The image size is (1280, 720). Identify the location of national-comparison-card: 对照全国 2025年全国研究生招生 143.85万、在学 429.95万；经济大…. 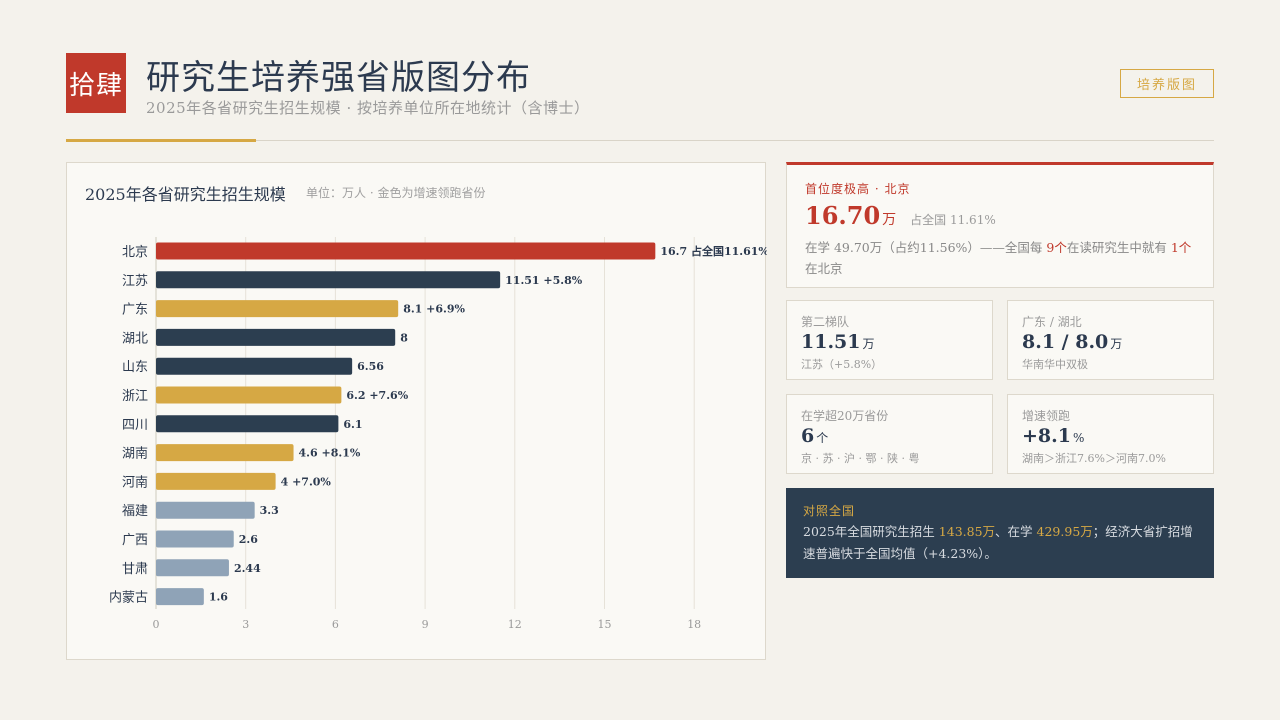
(1000, 533).